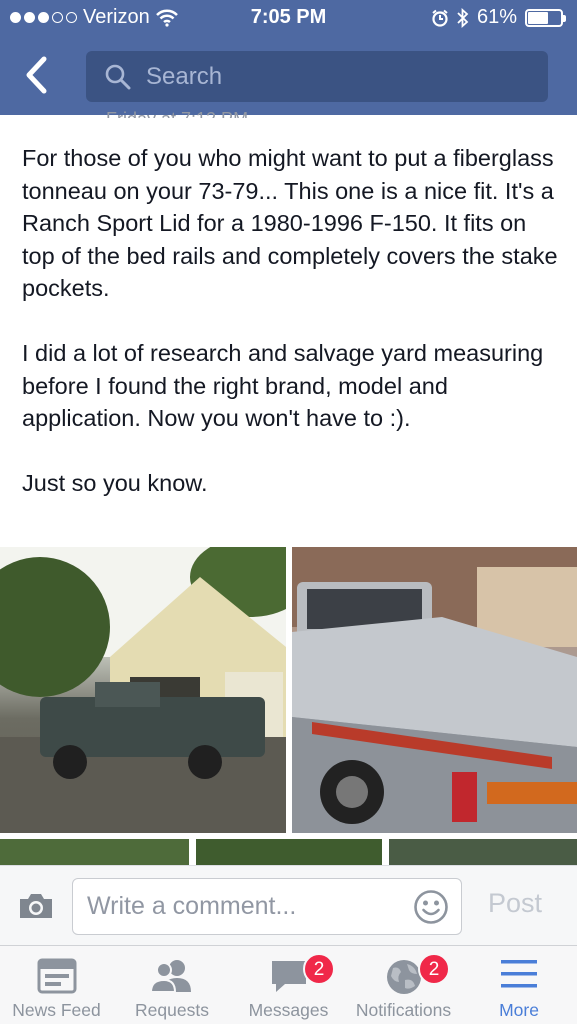 The width and height of the screenshot is (577, 1024). I want to click on notifications-badge: 2, so click(434, 969).